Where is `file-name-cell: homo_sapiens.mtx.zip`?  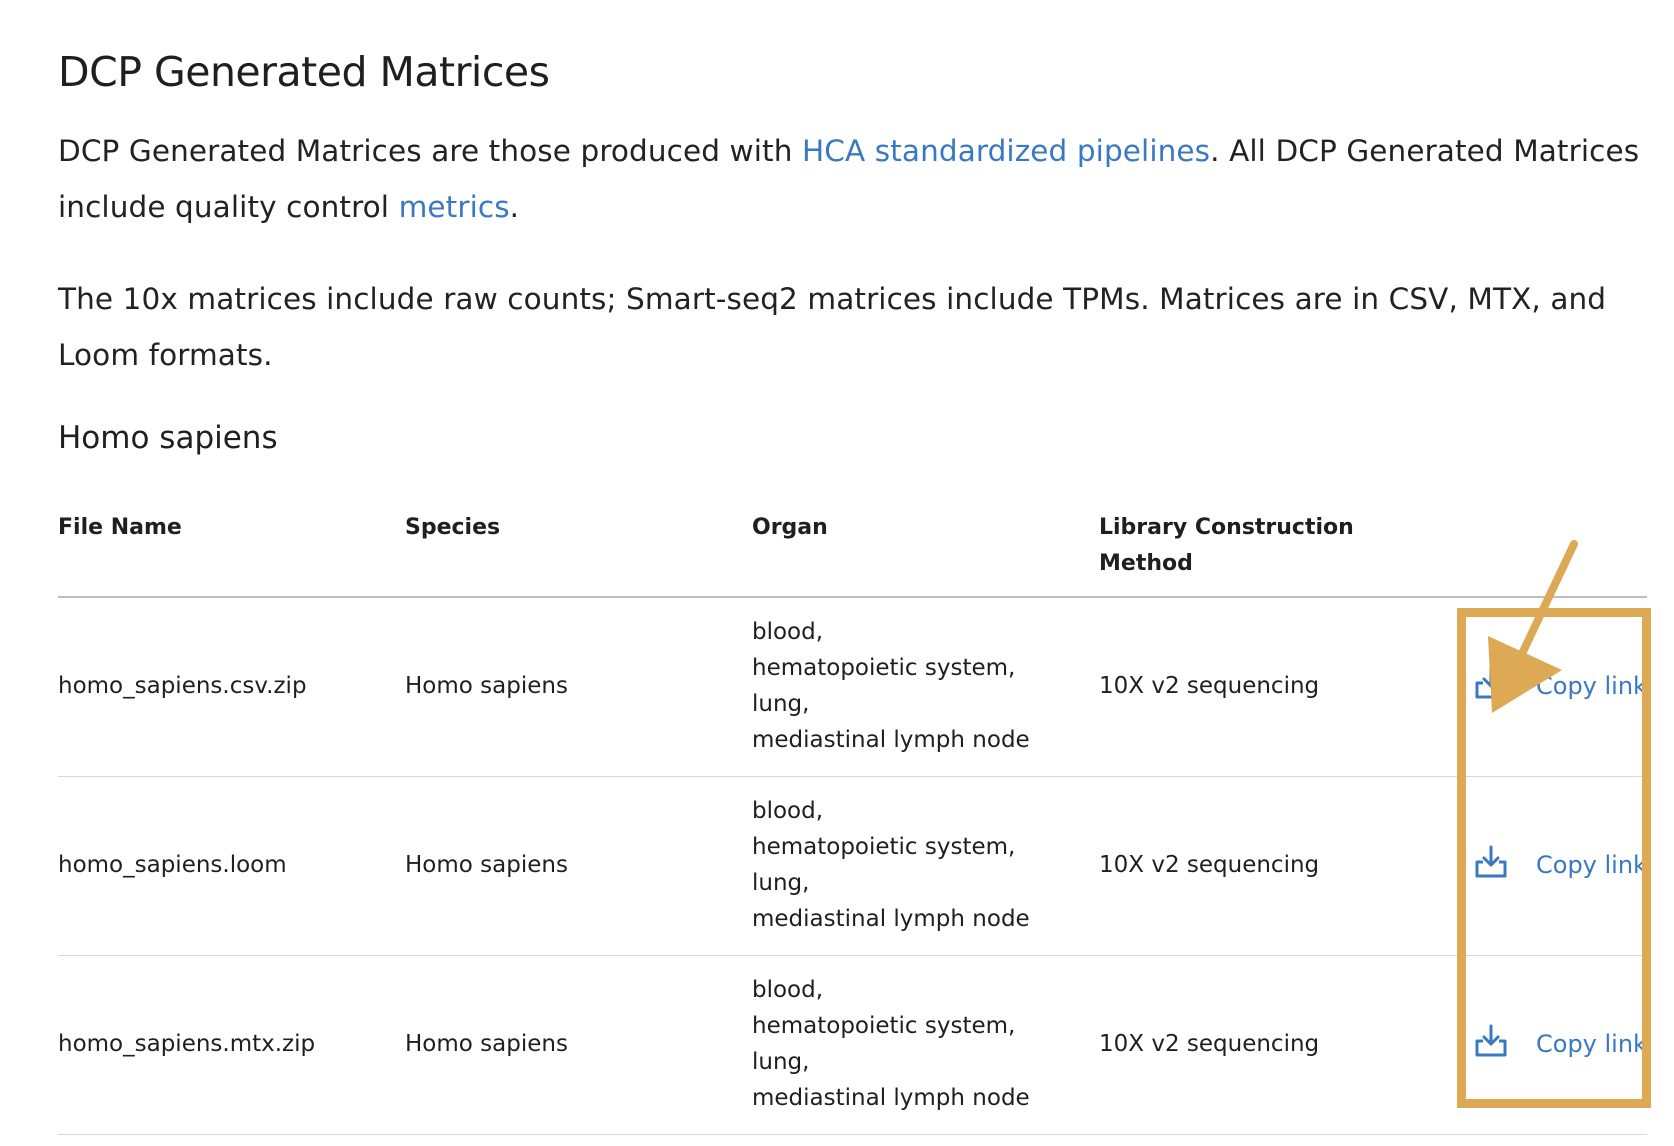 file-name-cell: homo_sapiens.mtx.zip is located at coordinates (187, 1044).